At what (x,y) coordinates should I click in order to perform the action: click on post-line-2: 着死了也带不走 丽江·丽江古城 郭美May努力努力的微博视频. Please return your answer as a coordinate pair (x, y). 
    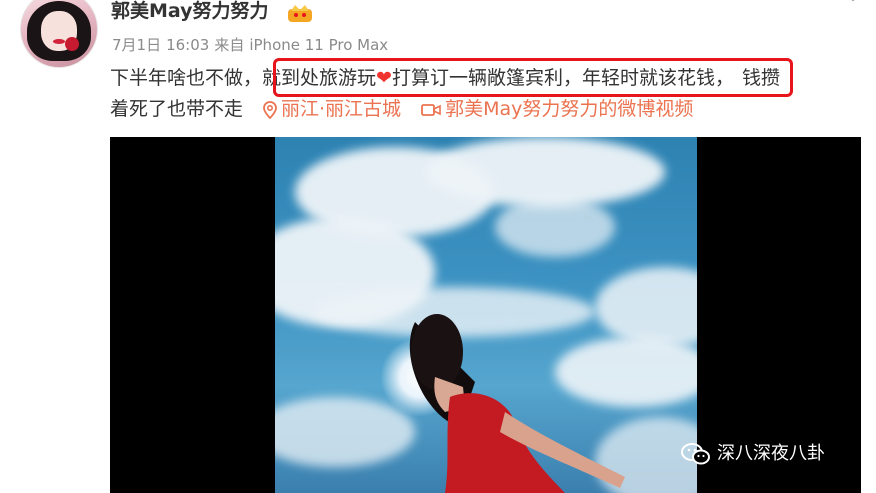
    Looking at the image, I should click on (401, 109).